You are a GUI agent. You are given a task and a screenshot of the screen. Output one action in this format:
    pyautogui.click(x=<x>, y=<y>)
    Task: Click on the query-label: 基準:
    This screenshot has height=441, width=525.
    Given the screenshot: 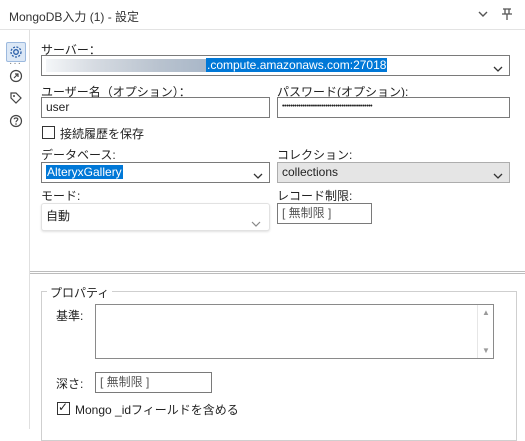 What is the action you would take?
    pyautogui.click(x=70, y=316)
    